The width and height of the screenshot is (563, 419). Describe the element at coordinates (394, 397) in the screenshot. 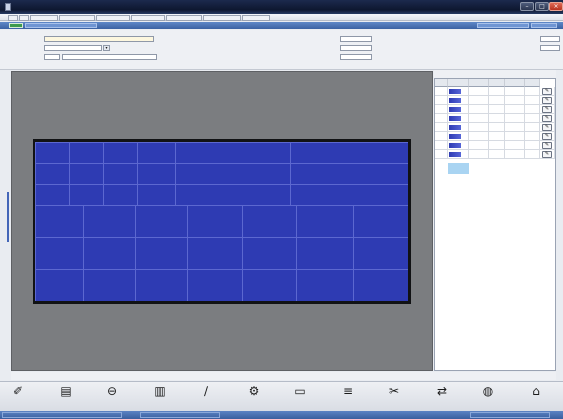

I see `toolbar-button-9: ✂` at that location.